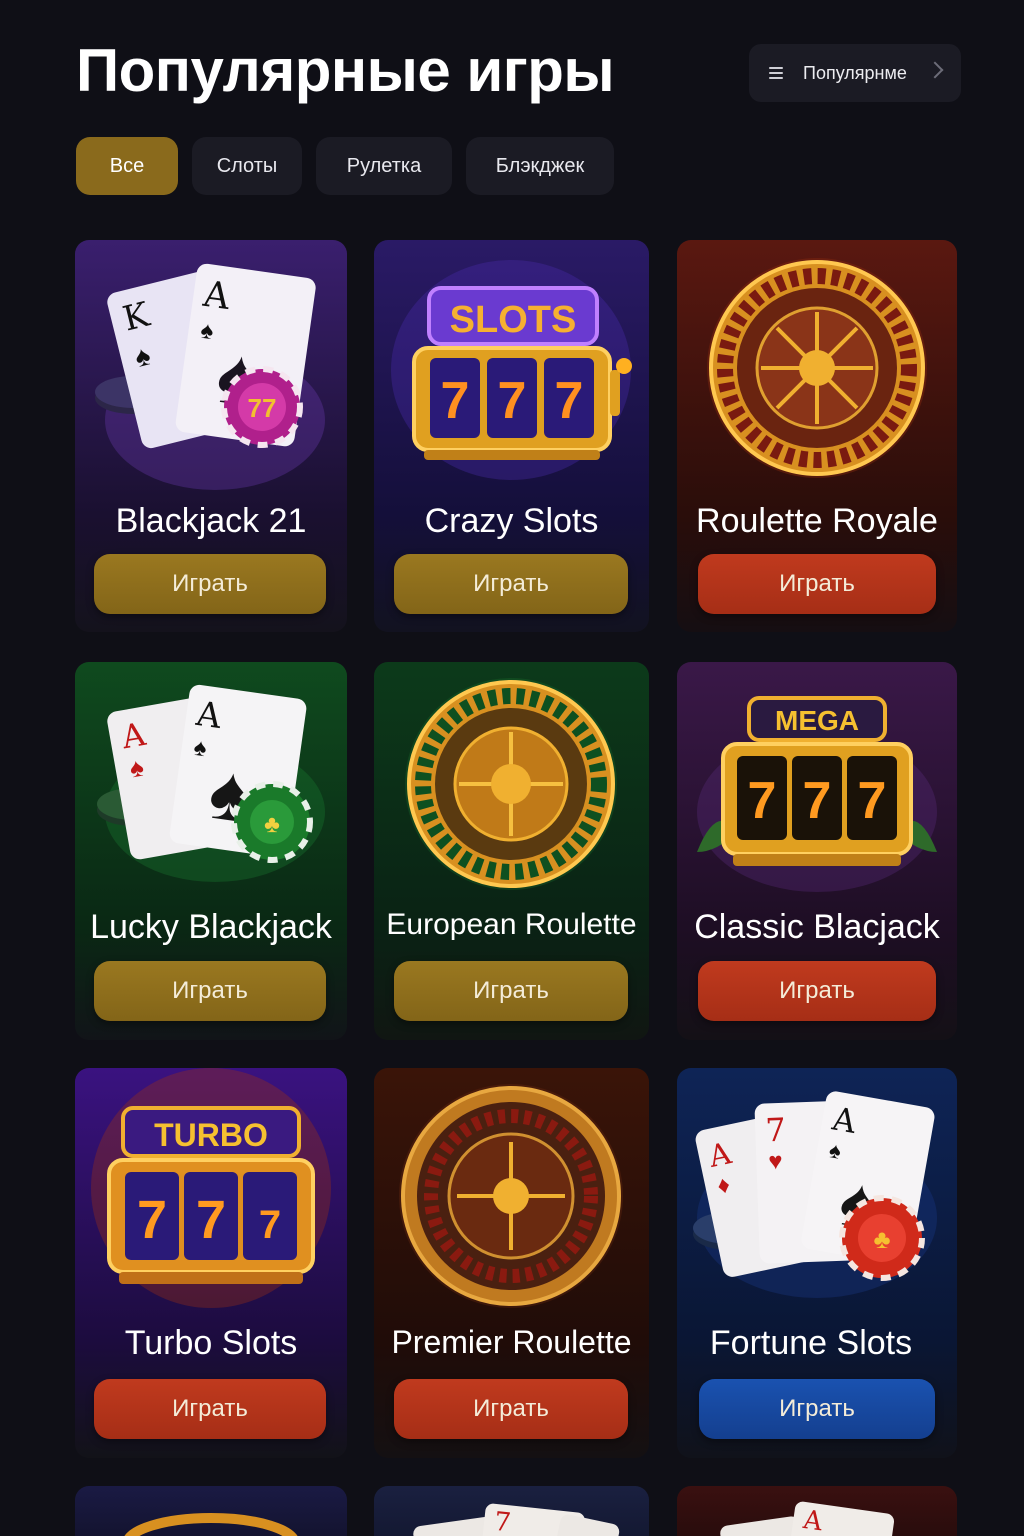 The height and width of the screenshot is (1536, 1024). I want to click on game-card: Premier Roulette Играть, so click(511, 1263).